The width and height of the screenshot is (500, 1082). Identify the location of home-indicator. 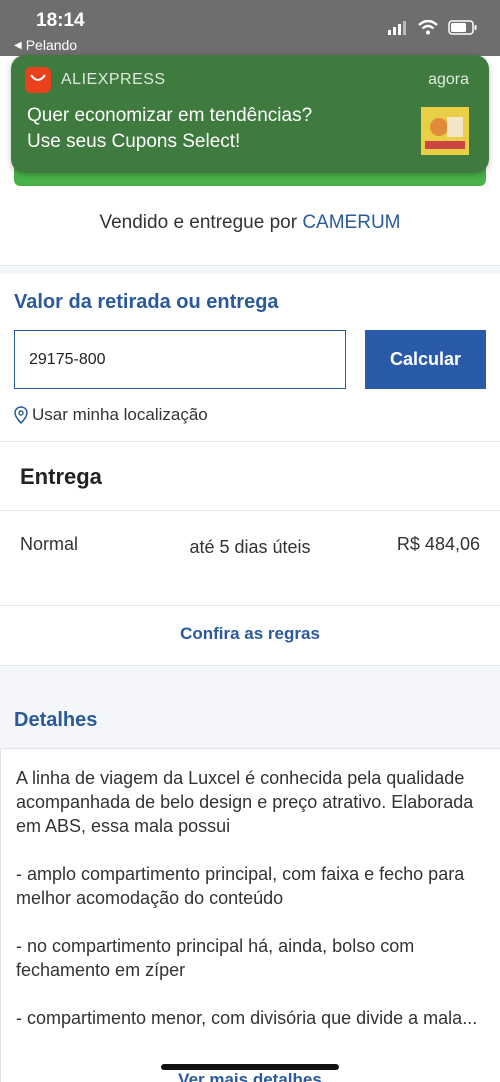
(250, 1067).